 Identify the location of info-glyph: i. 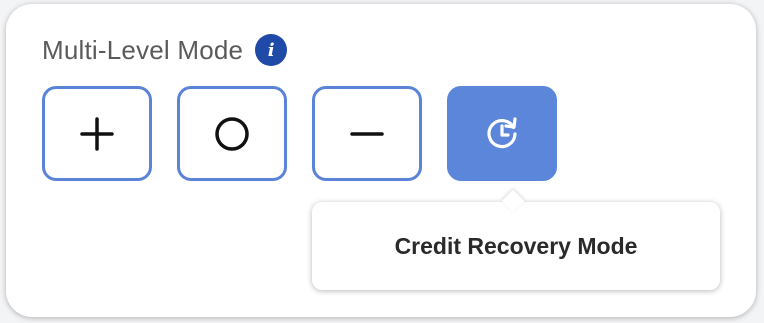
(271, 50).